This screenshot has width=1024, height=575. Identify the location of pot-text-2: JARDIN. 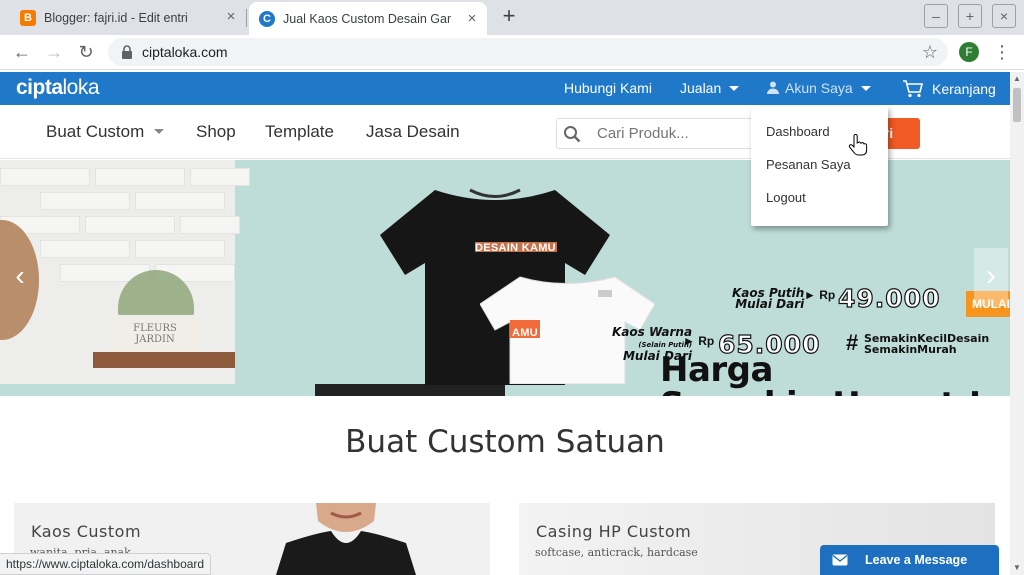
(155, 339).